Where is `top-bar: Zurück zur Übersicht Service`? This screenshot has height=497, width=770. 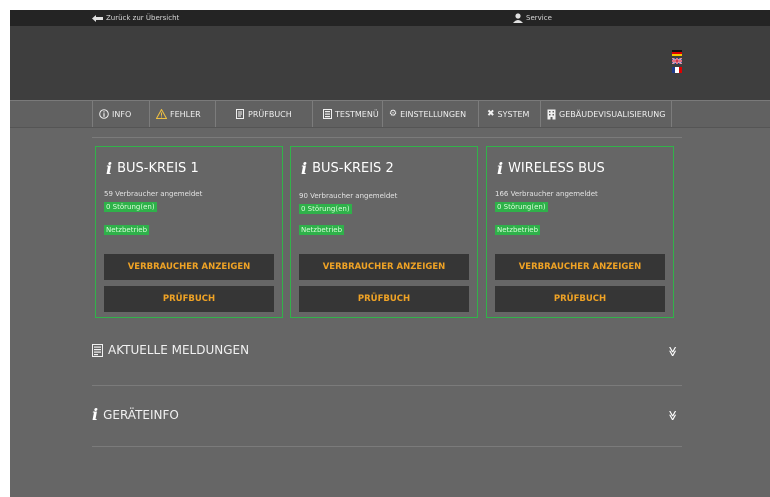
top-bar: Zurück zur Übersicht Service is located at coordinates (390, 18).